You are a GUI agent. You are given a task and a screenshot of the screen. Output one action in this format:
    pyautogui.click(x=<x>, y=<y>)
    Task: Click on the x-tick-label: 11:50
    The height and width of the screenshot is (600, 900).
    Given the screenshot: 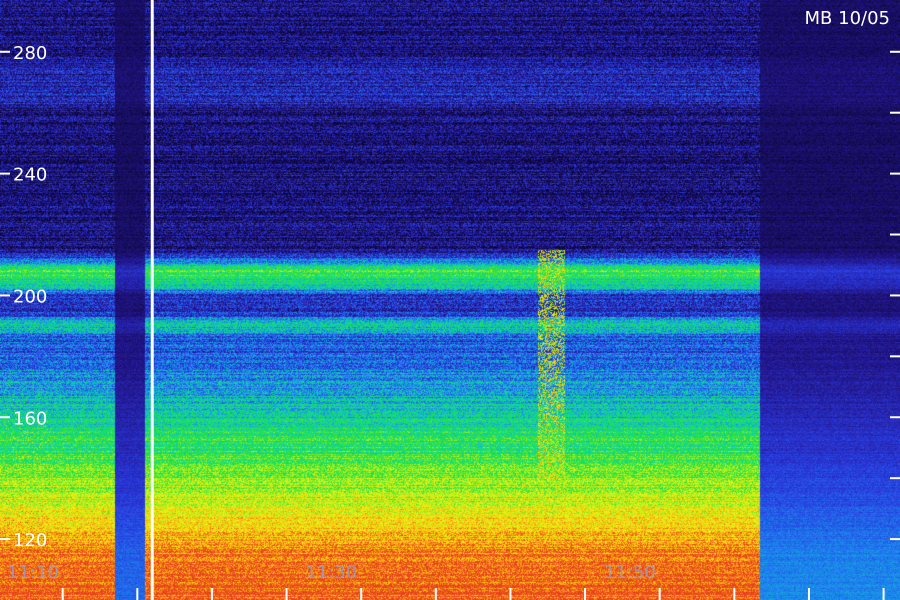 What is the action you would take?
    pyautogui.click(x=630, y=572)
    